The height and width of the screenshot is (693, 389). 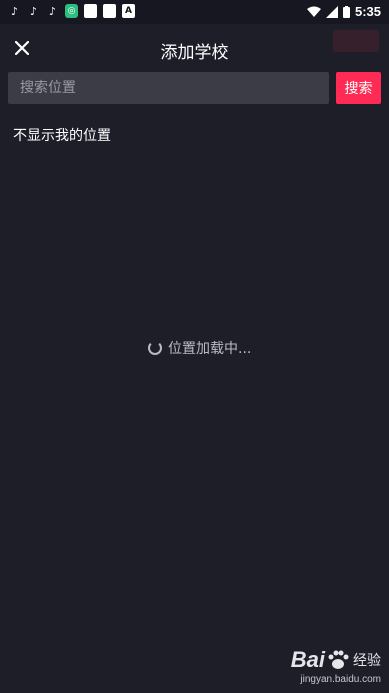 What do you see at coordinates (194, 12) in the screenshot?
I see `status-bar: ♪ ♪ ♪ ◎ A 5:35` at bounding box center [194, 12].